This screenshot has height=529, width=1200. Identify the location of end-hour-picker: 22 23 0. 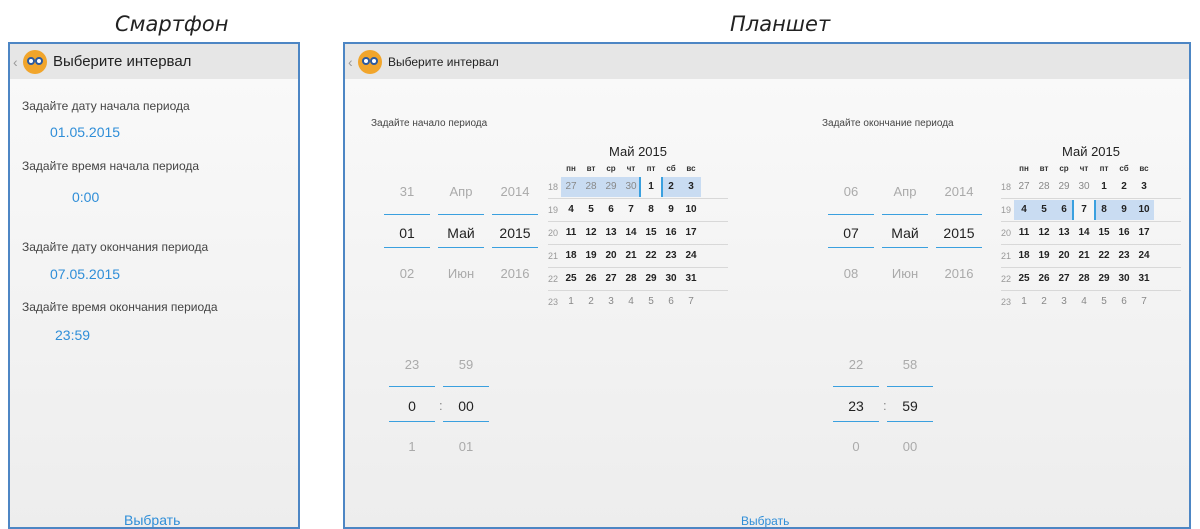
(856, 404).